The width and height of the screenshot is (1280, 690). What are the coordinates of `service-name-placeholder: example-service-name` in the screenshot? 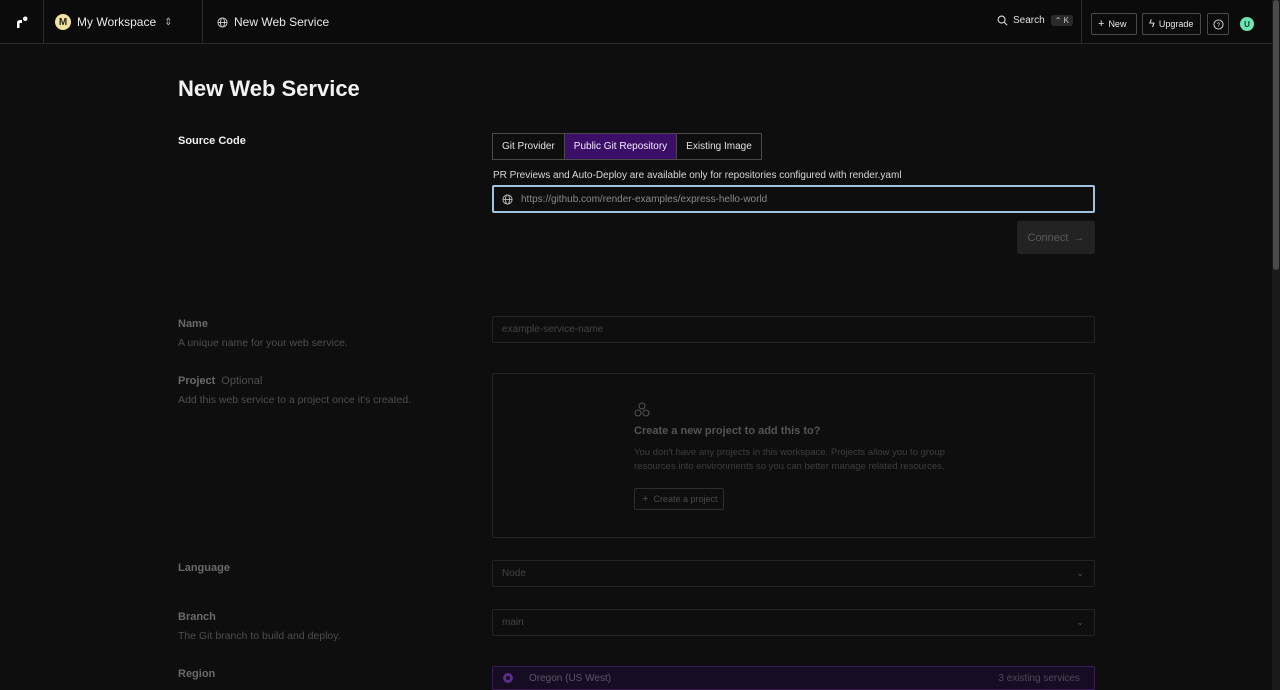 It's located at (553, 329).